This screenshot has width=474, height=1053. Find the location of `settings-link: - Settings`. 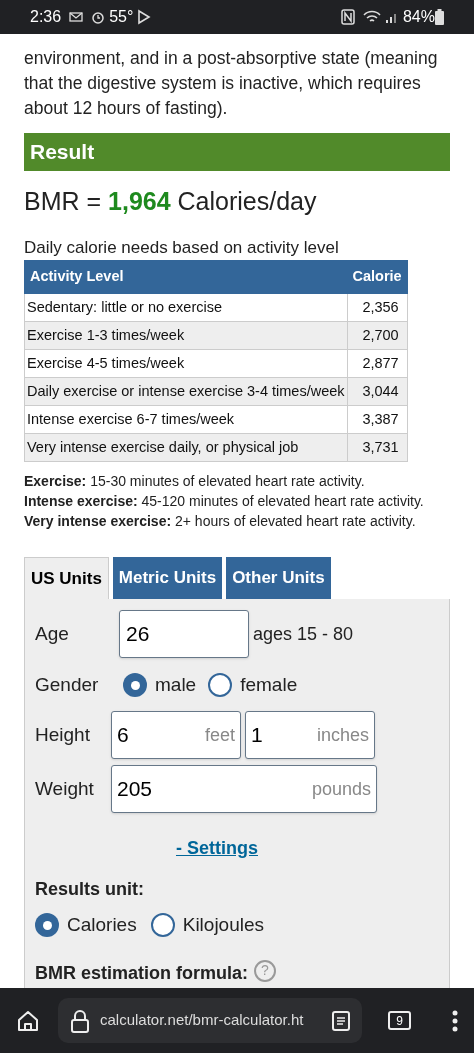

settings-link: - Settings is located at coordinates (217, 848).